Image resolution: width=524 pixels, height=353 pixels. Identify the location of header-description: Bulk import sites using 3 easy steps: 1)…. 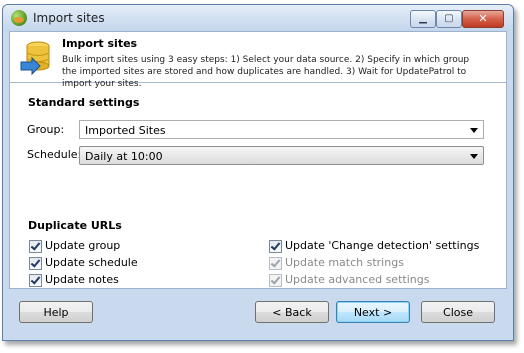
(266, 72).